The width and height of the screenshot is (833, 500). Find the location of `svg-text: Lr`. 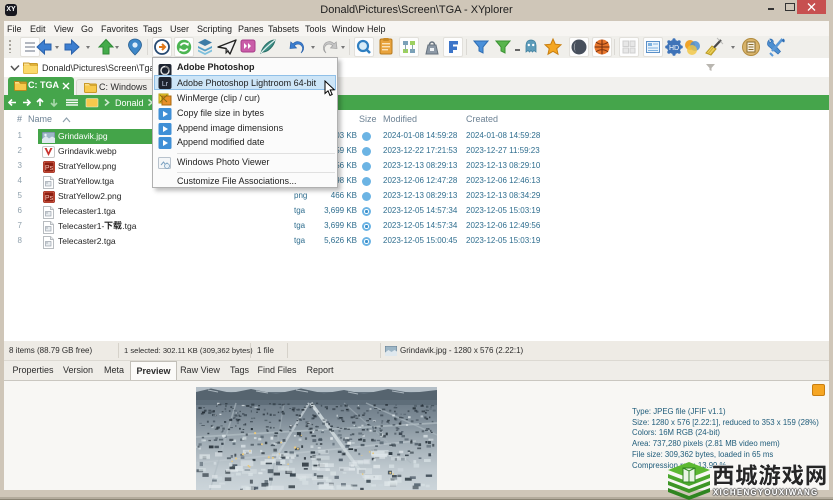

svg-text: Lr is located at coordinates (165, 84).